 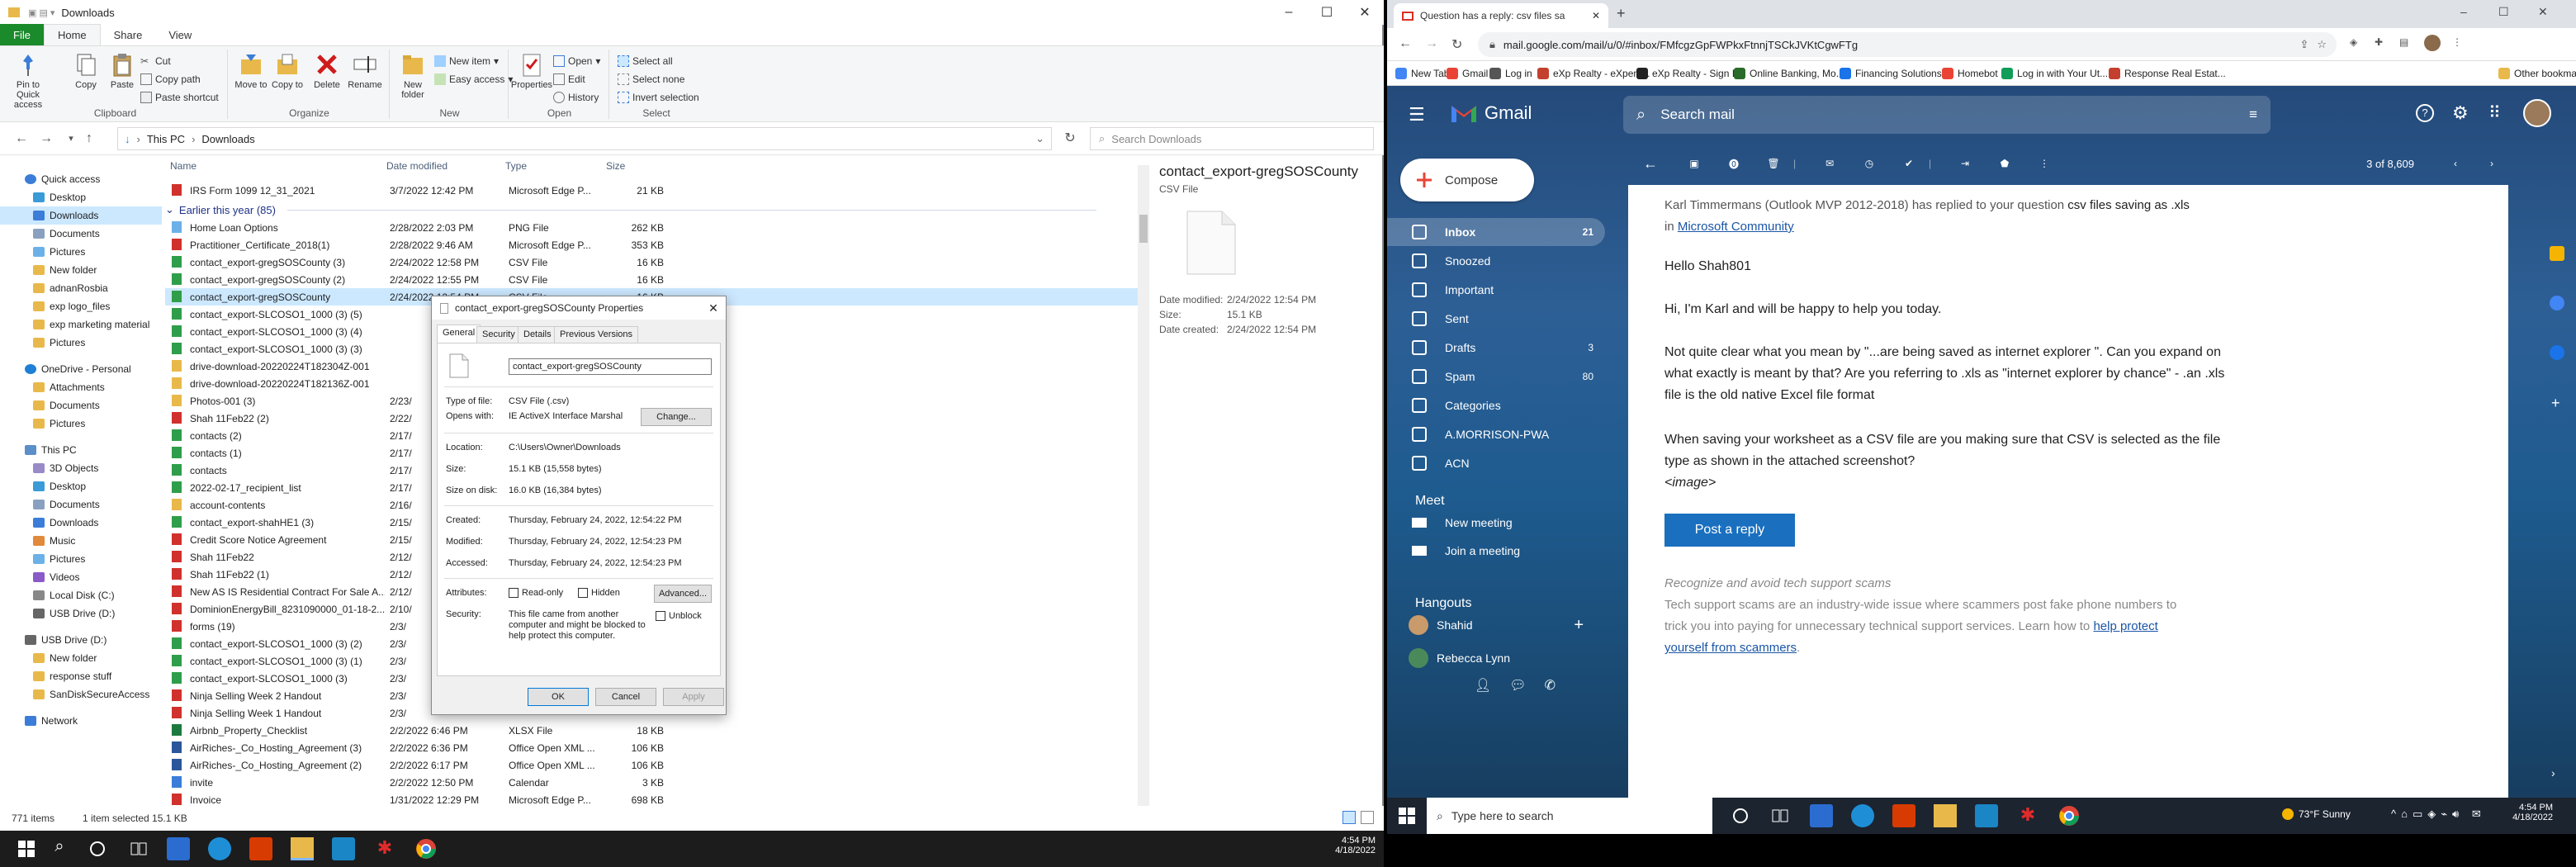 I want to click on tasks-icon, so click(x=2557, y=303).